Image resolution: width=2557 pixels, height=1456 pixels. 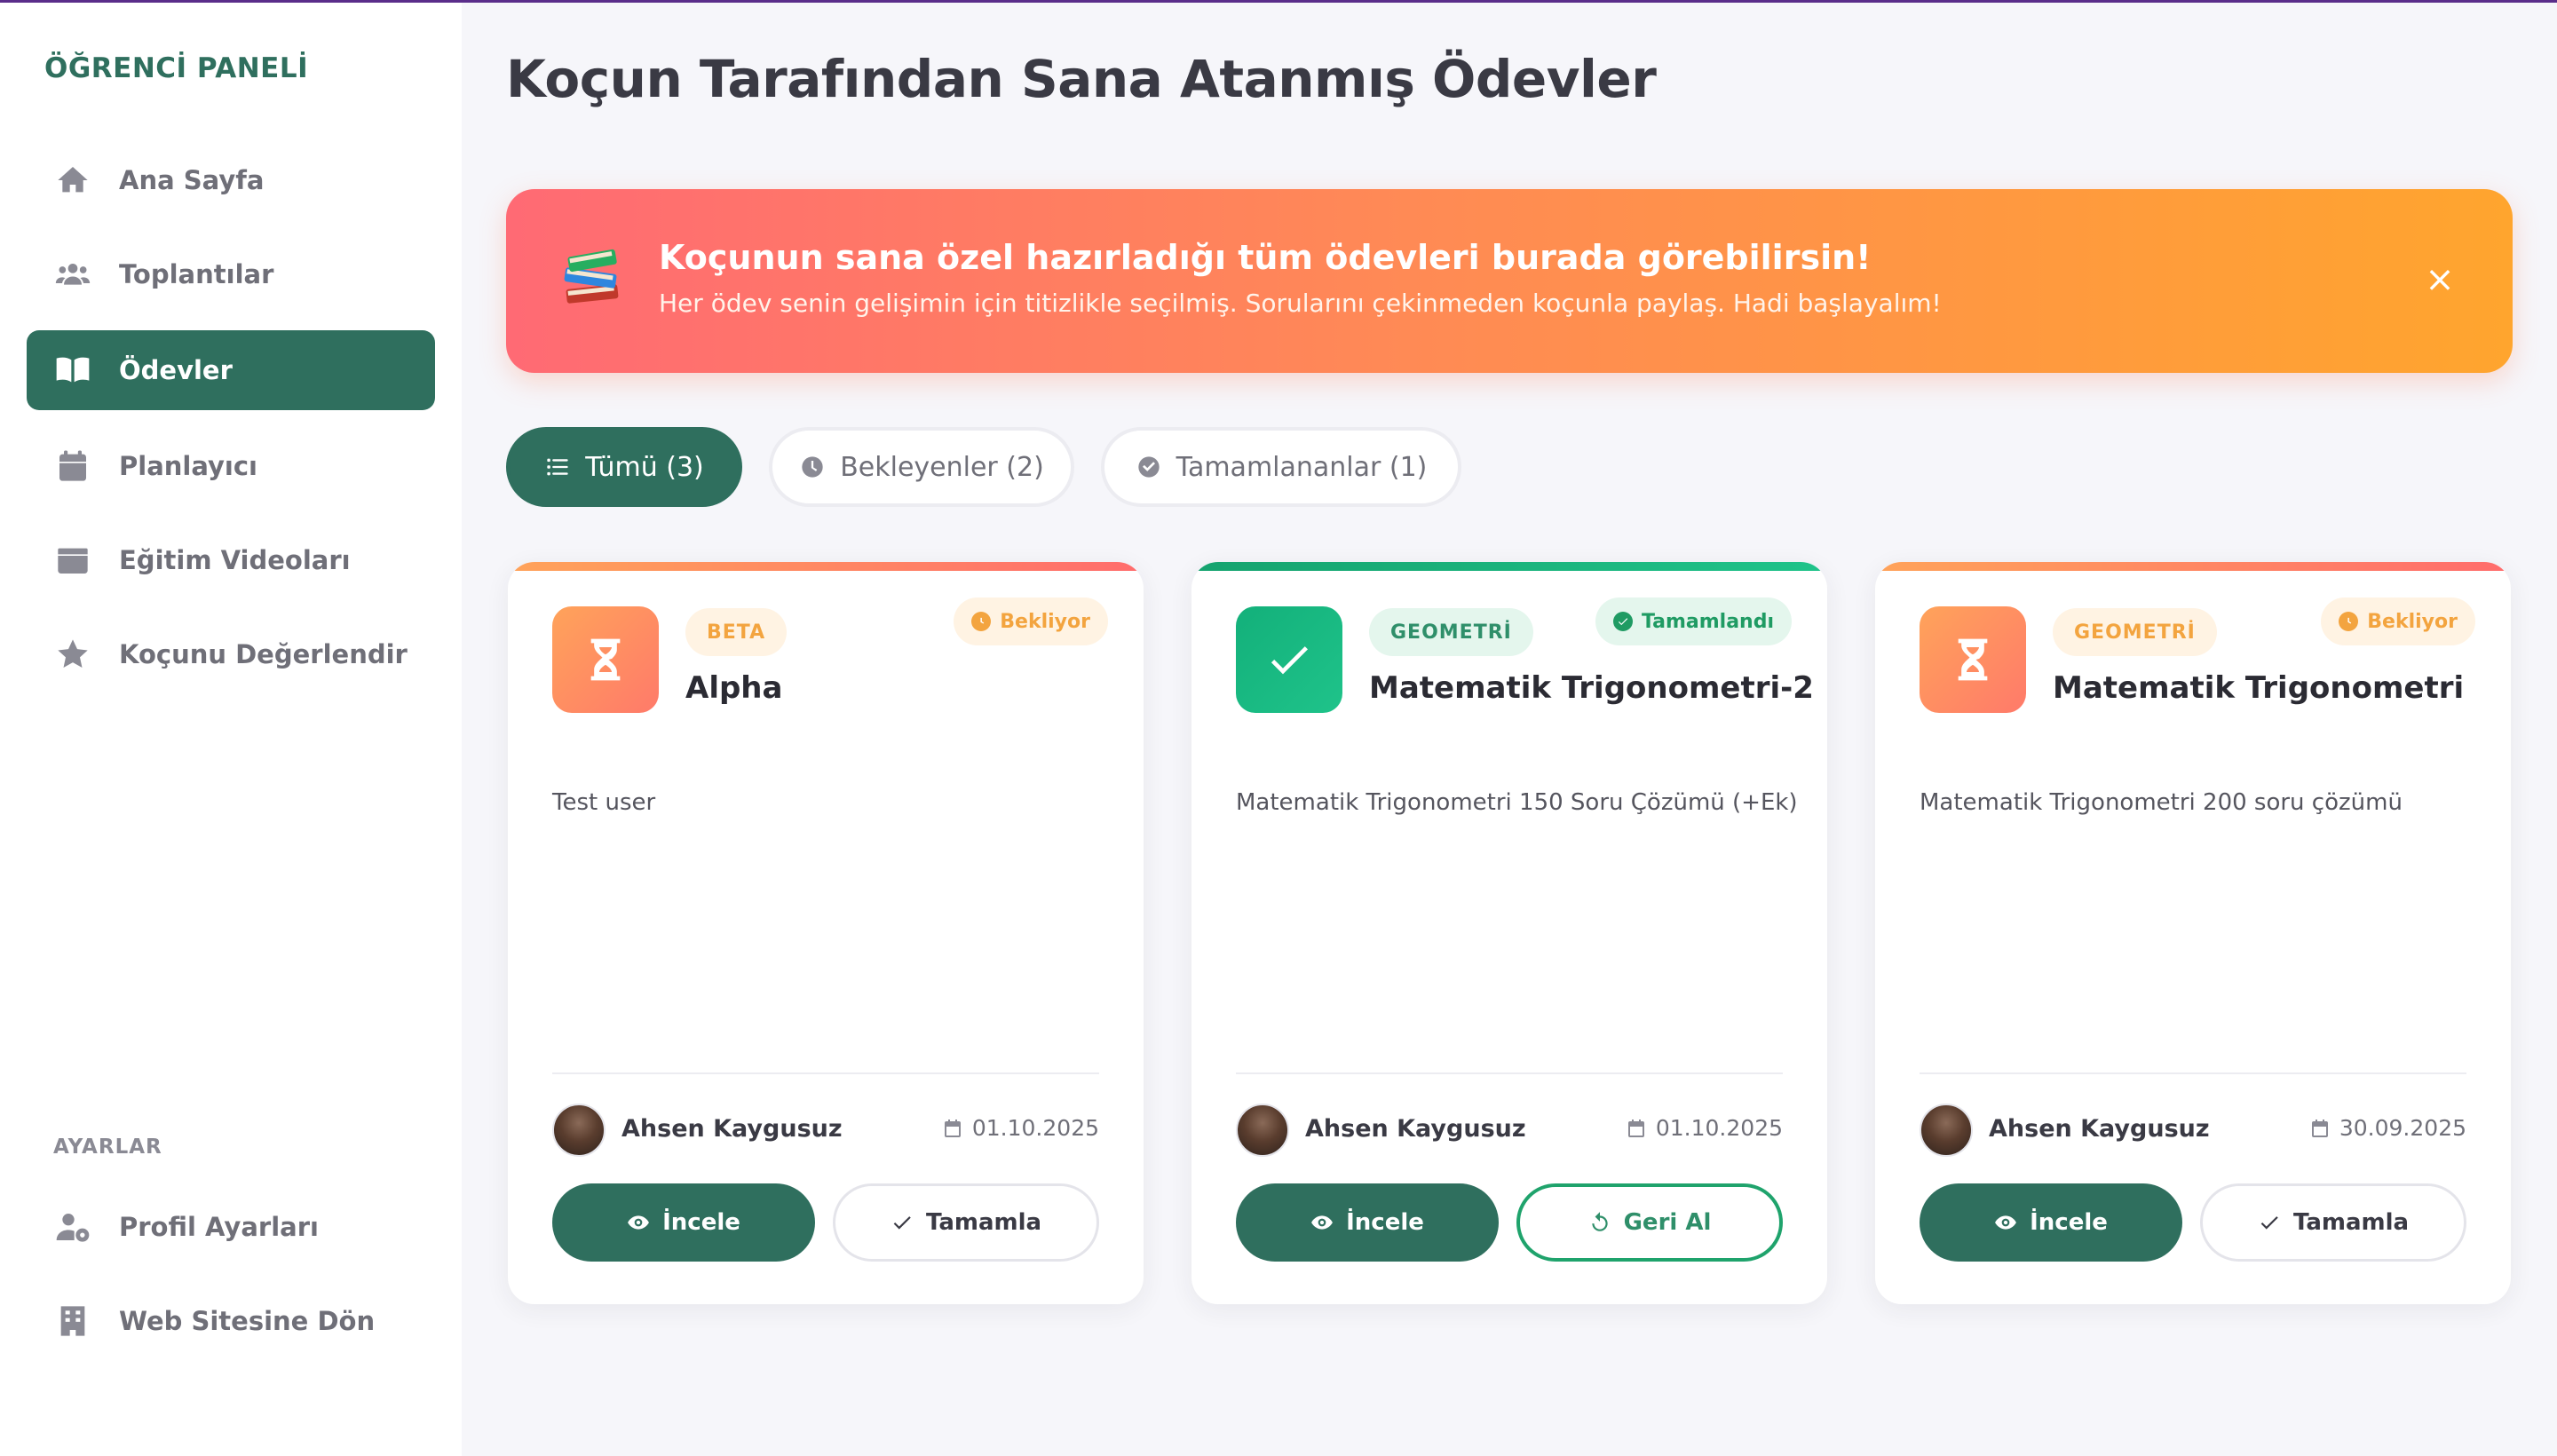 I want to click on undo-button: Geri Al, so click(x=1649, y=1222).